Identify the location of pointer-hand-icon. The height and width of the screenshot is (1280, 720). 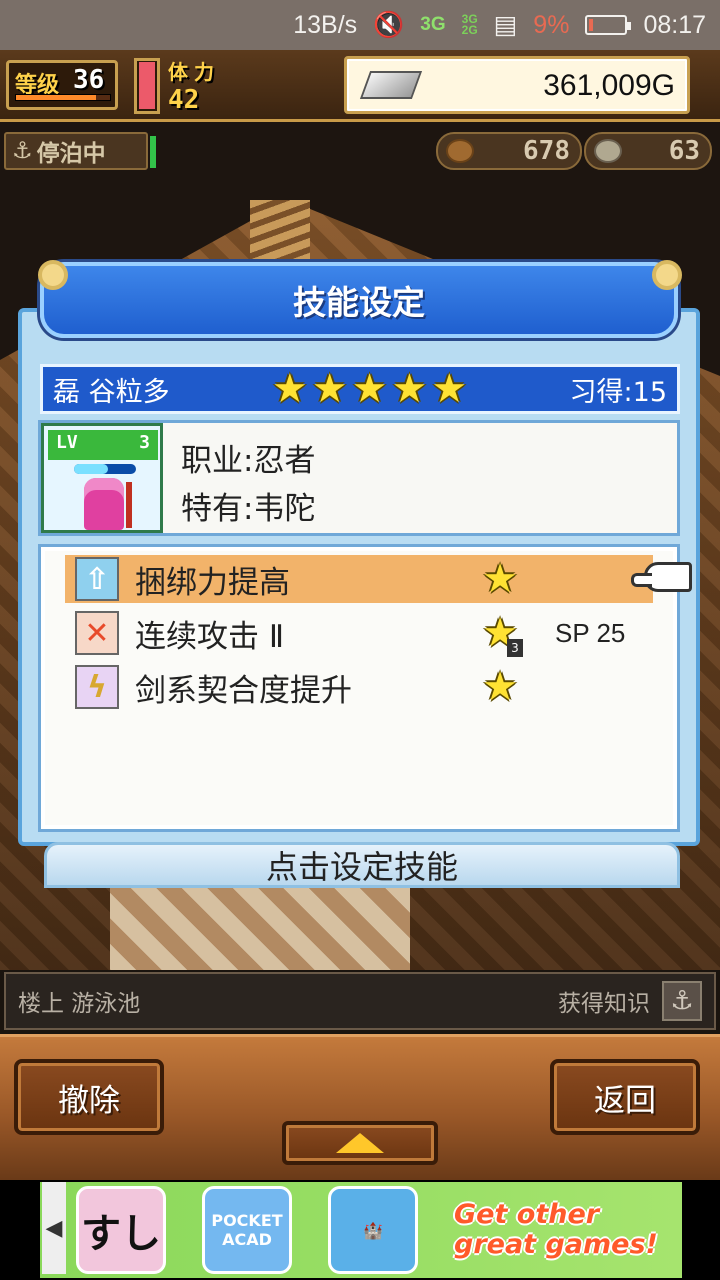
(661, 577).